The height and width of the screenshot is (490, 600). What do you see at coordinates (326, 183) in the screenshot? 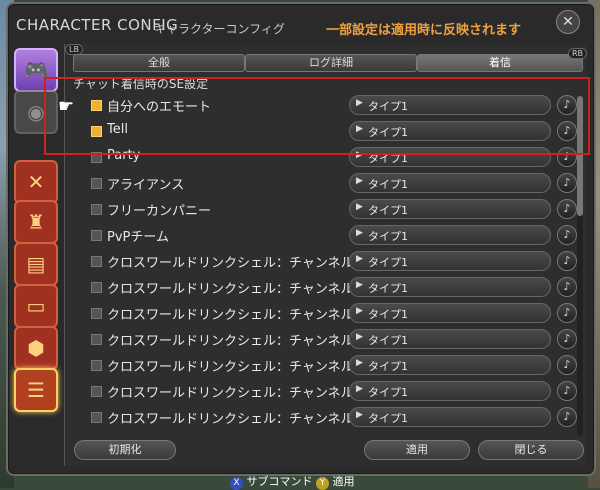
I see `list-item: アライアンス ▶ タイプ1 ♪` at bounding box center [326, 183].